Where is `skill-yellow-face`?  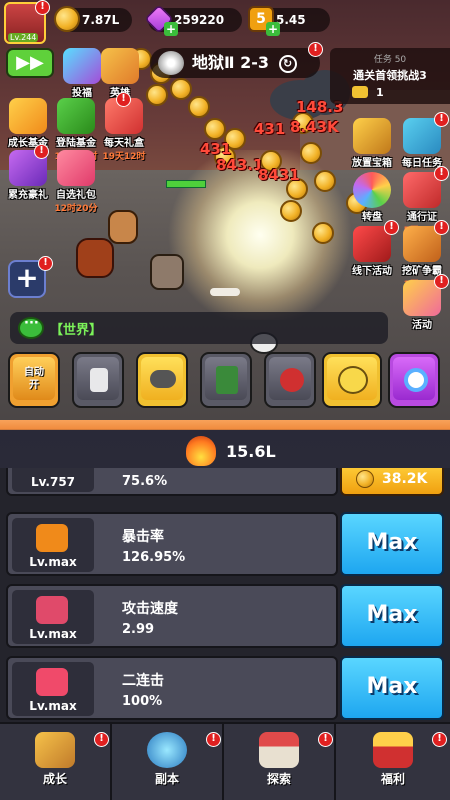
skill-yellow-face is located at coordinates (352, 380).